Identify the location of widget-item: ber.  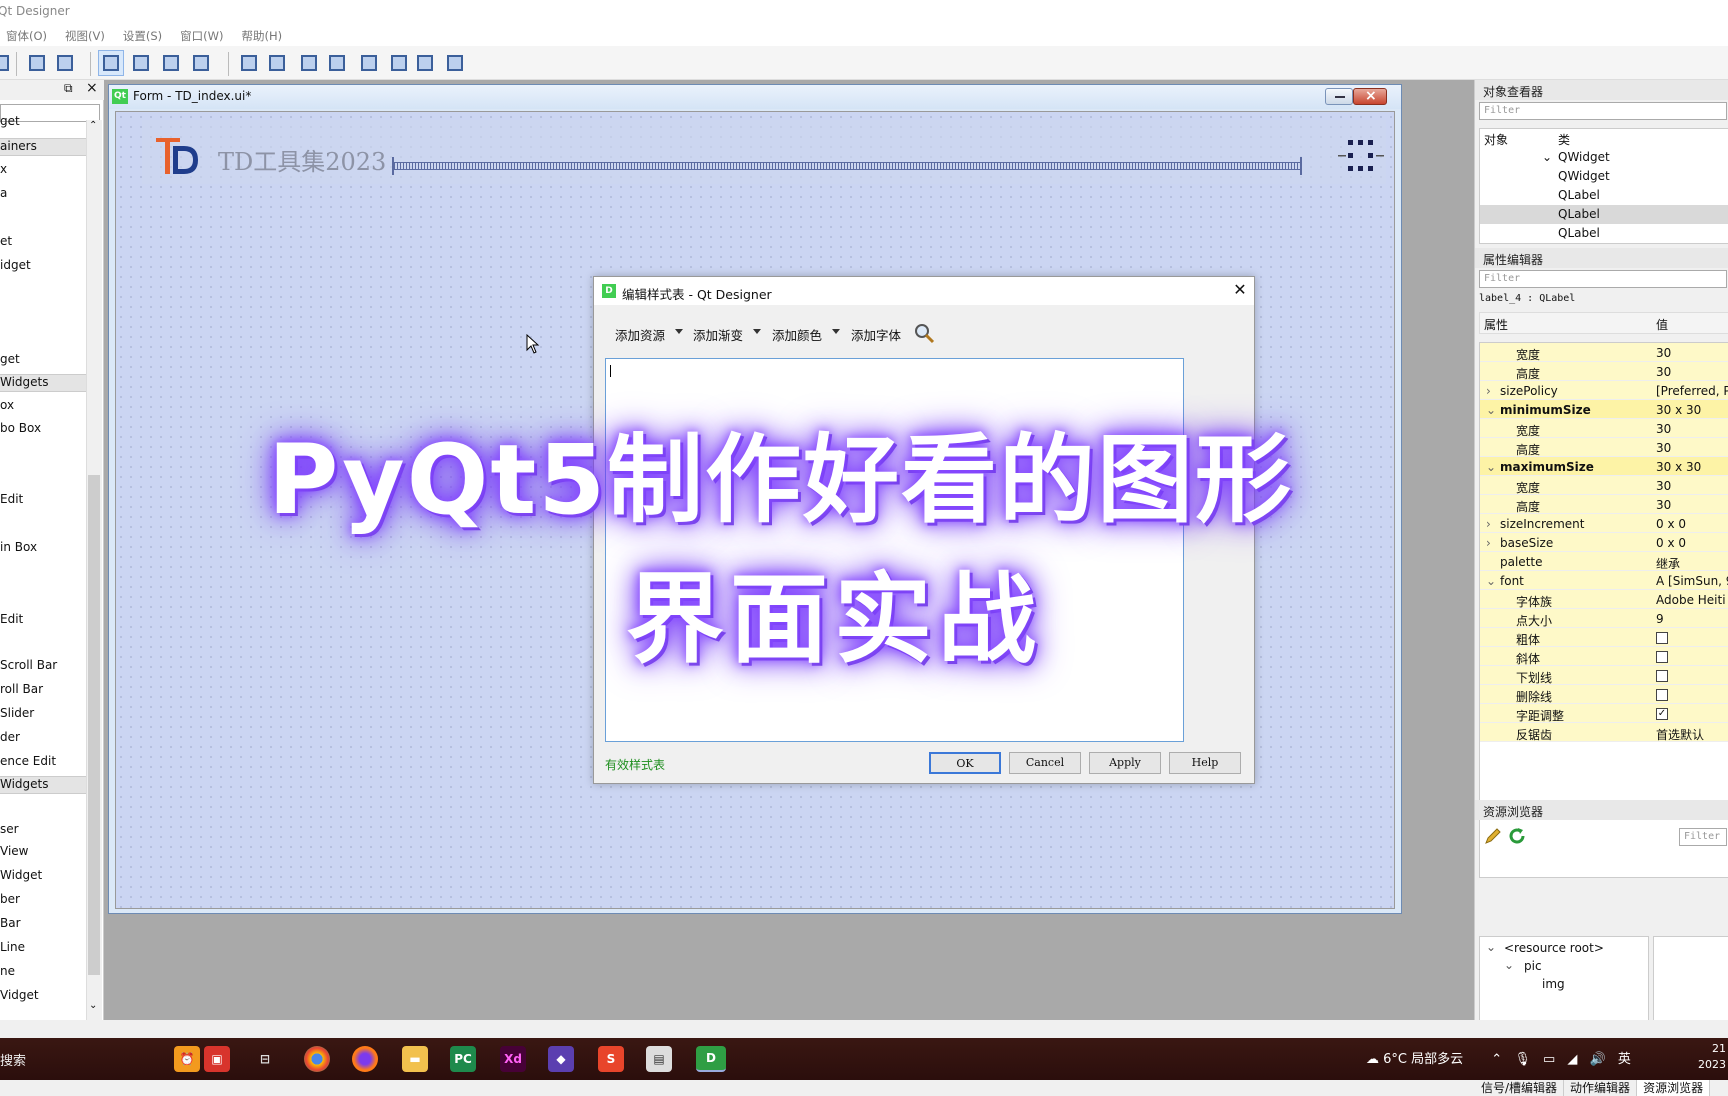
(10, 899).